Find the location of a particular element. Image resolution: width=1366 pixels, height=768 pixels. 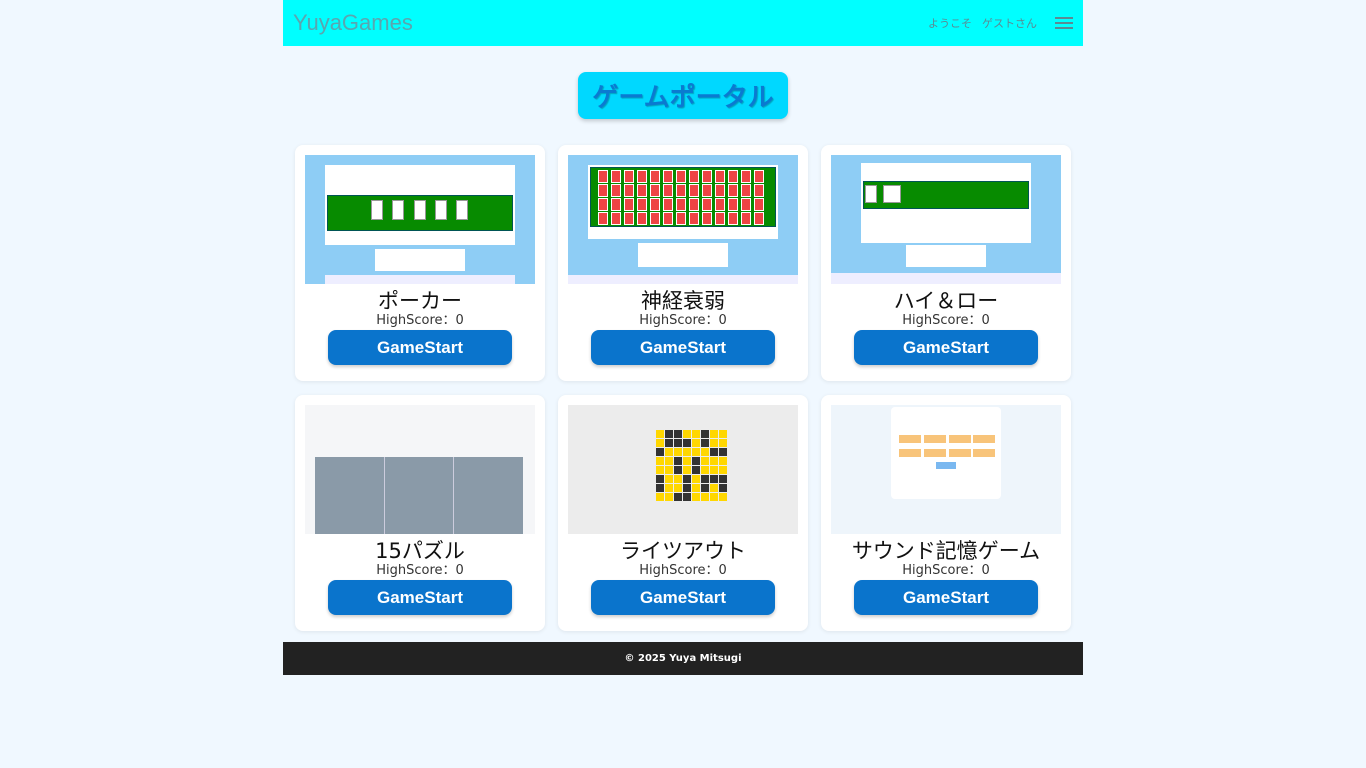

site-header: YuyaGames ようこそ ゲストさん is located at coordinates (683, 23).